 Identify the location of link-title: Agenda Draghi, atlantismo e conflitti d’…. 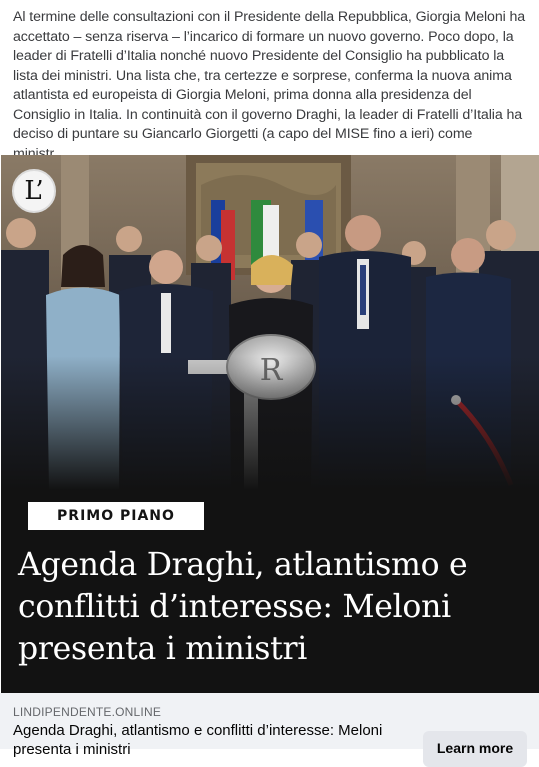
(213, 740).